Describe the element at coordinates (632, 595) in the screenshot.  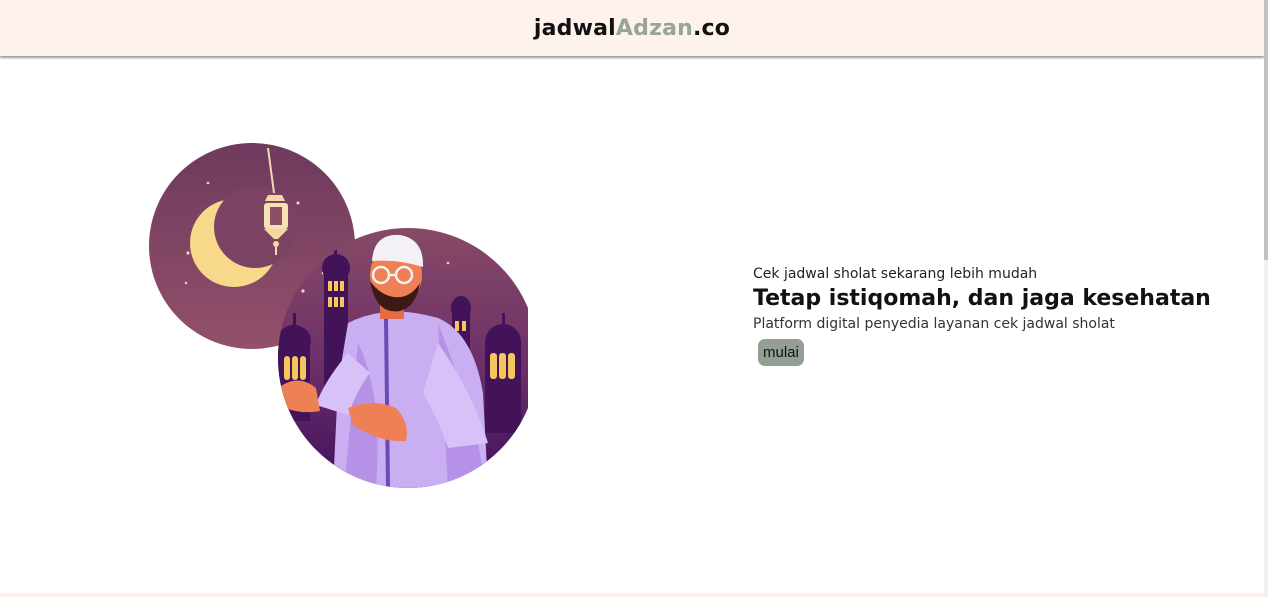
I see `footer-strip` at that location.